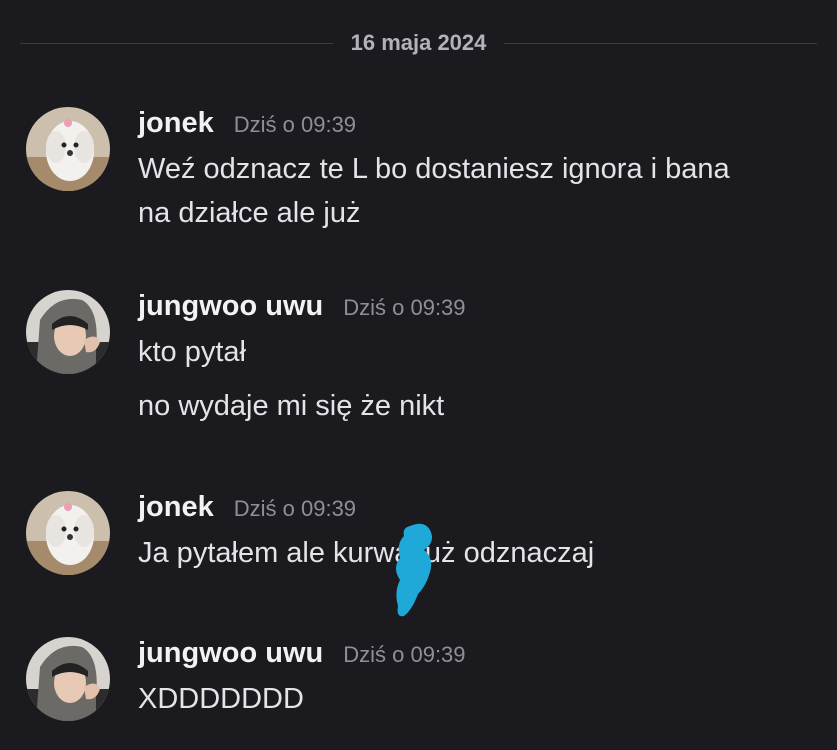  What do you see at coordinates (291, 406) in the screenshot?
I see `message-text: no wydaje mi się że nikt` at bounding box center [291, 406].